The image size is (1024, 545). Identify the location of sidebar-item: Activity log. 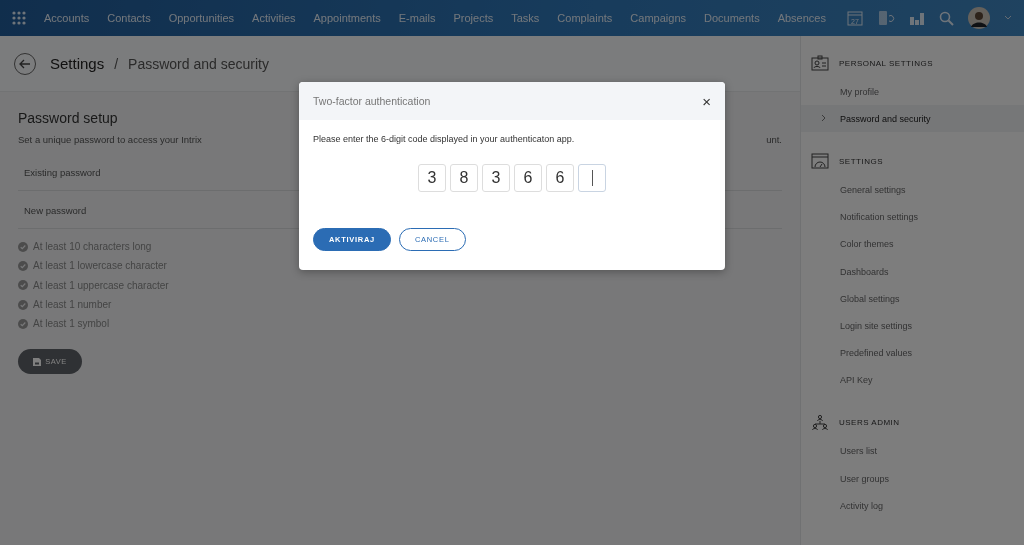
(912, 506).